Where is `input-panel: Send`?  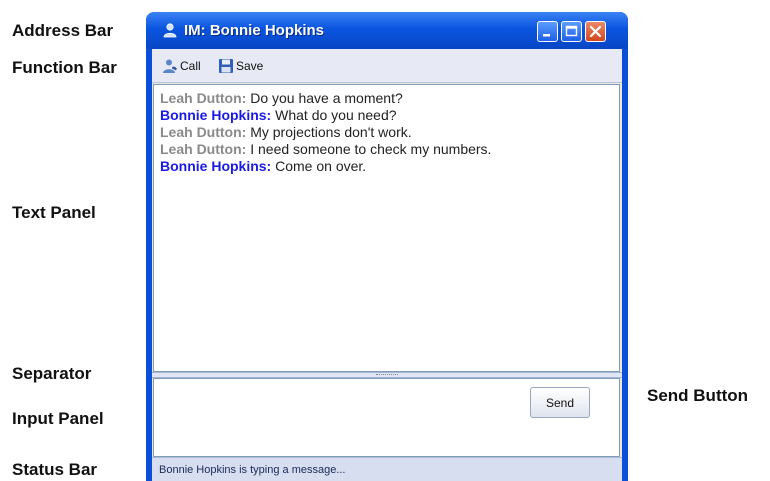 input-panel: Send is located at coordinates (386, 419).